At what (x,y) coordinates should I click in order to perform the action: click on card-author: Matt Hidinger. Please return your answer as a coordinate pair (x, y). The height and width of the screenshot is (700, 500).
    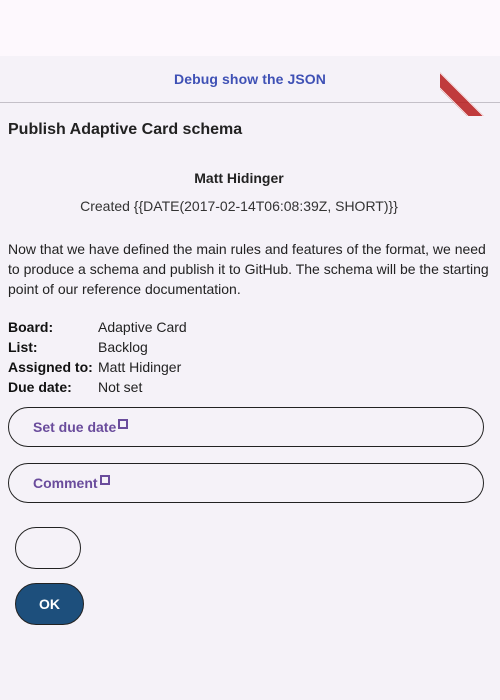
    Looking at the image, I should click on (239, 178).